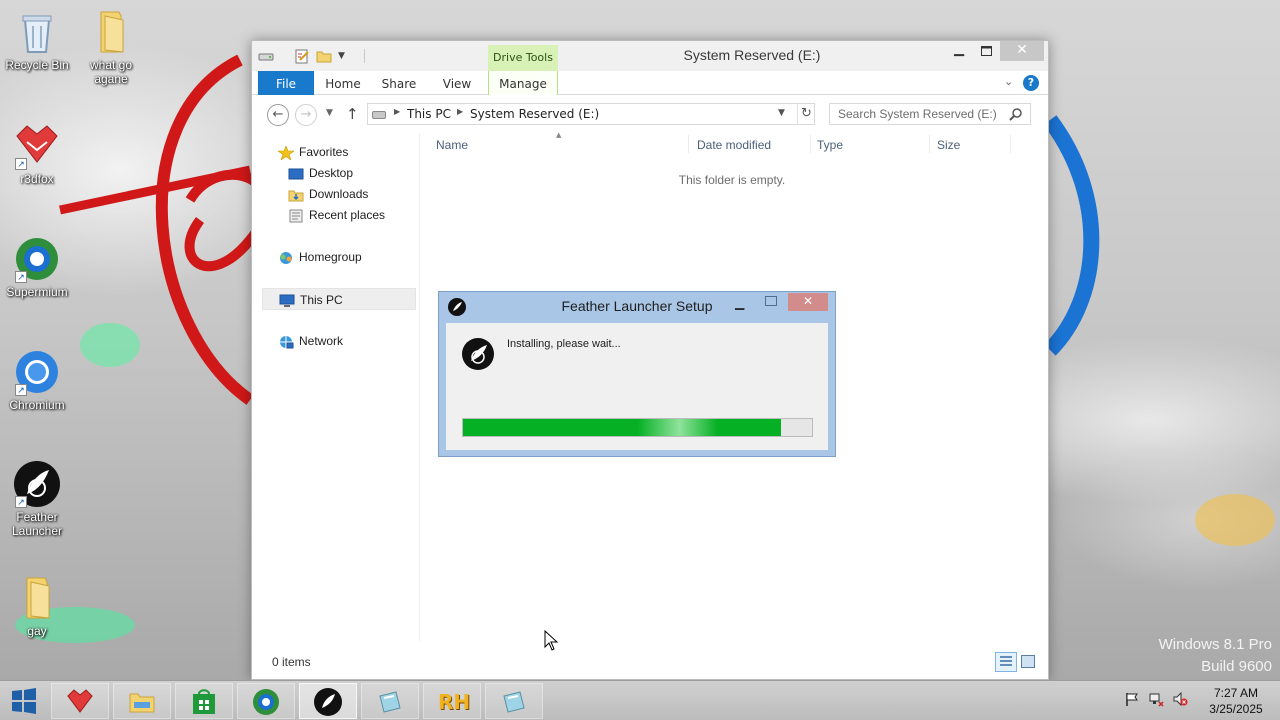  What do you see at coordinates (37, 524) in the screenshot?
I see `desktop-icon-label: Feather Launcher` at bounding box center [37, 524].